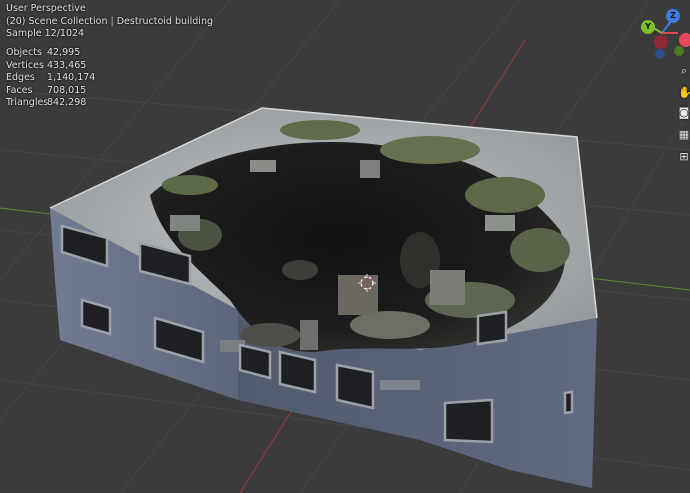 The width and height of the screenshot is (690, 493). I want to click on stat-value: 1,140,174, so click(71, 77).